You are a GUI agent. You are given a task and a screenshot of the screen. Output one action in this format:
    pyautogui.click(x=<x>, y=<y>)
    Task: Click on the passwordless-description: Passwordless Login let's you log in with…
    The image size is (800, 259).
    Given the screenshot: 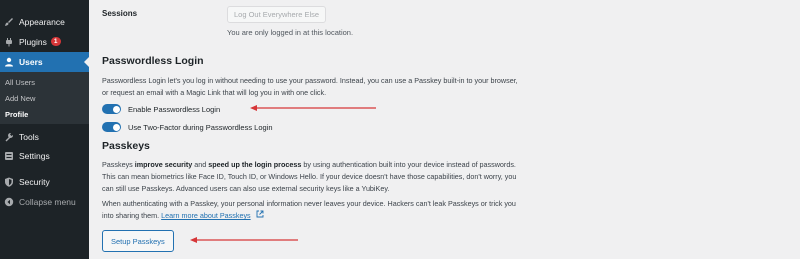 What is the action you would take?
    pyautogui.click(x=310, y=86)
    